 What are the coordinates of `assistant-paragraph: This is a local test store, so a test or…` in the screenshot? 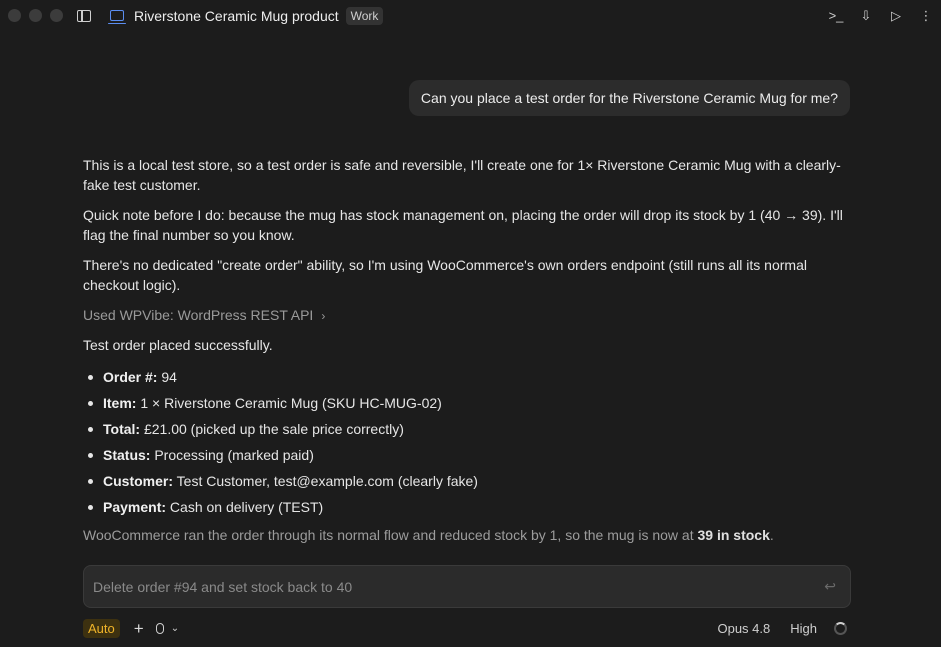 It's located at (462, 175).